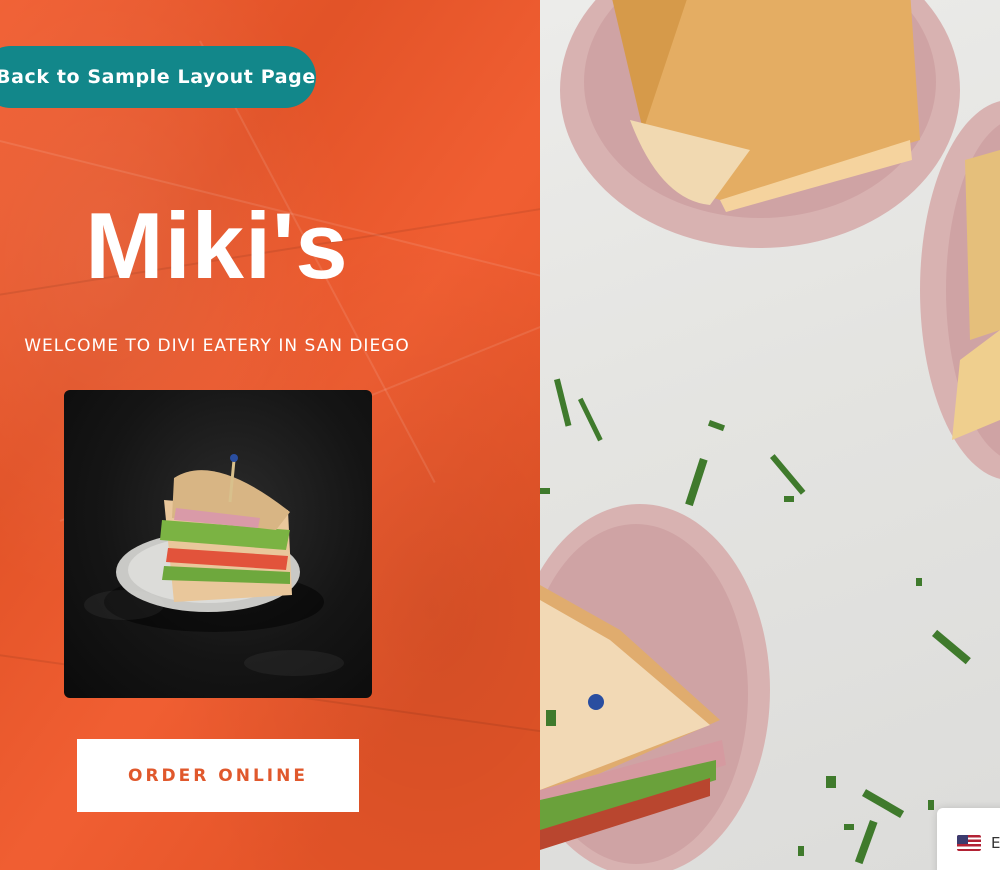  What do you see at coordinates (214, 543) in the screenshot?
I see `sandwich-image` at bounding box center [214, 543].